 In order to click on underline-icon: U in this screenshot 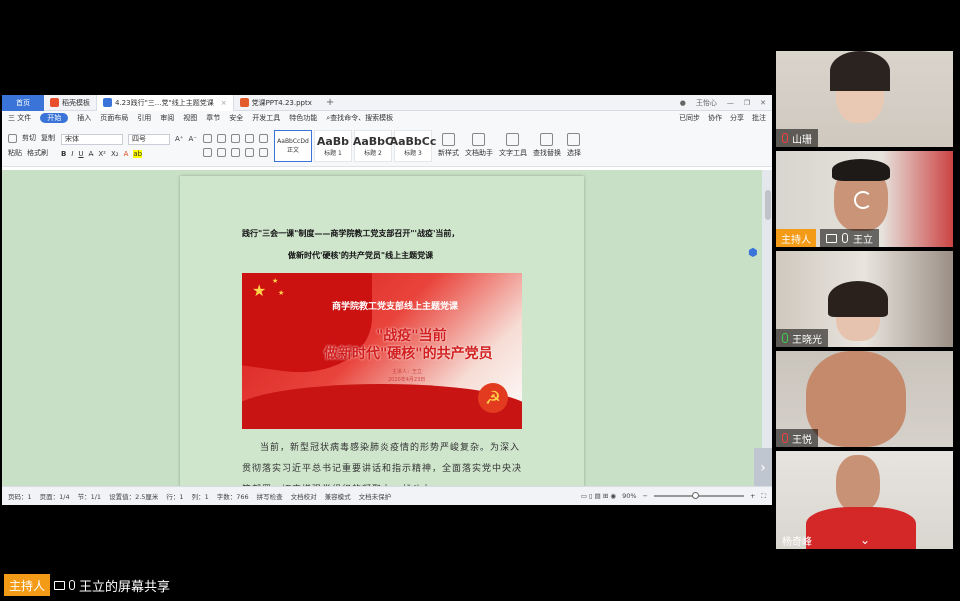, I will do `click(80, 154)`.